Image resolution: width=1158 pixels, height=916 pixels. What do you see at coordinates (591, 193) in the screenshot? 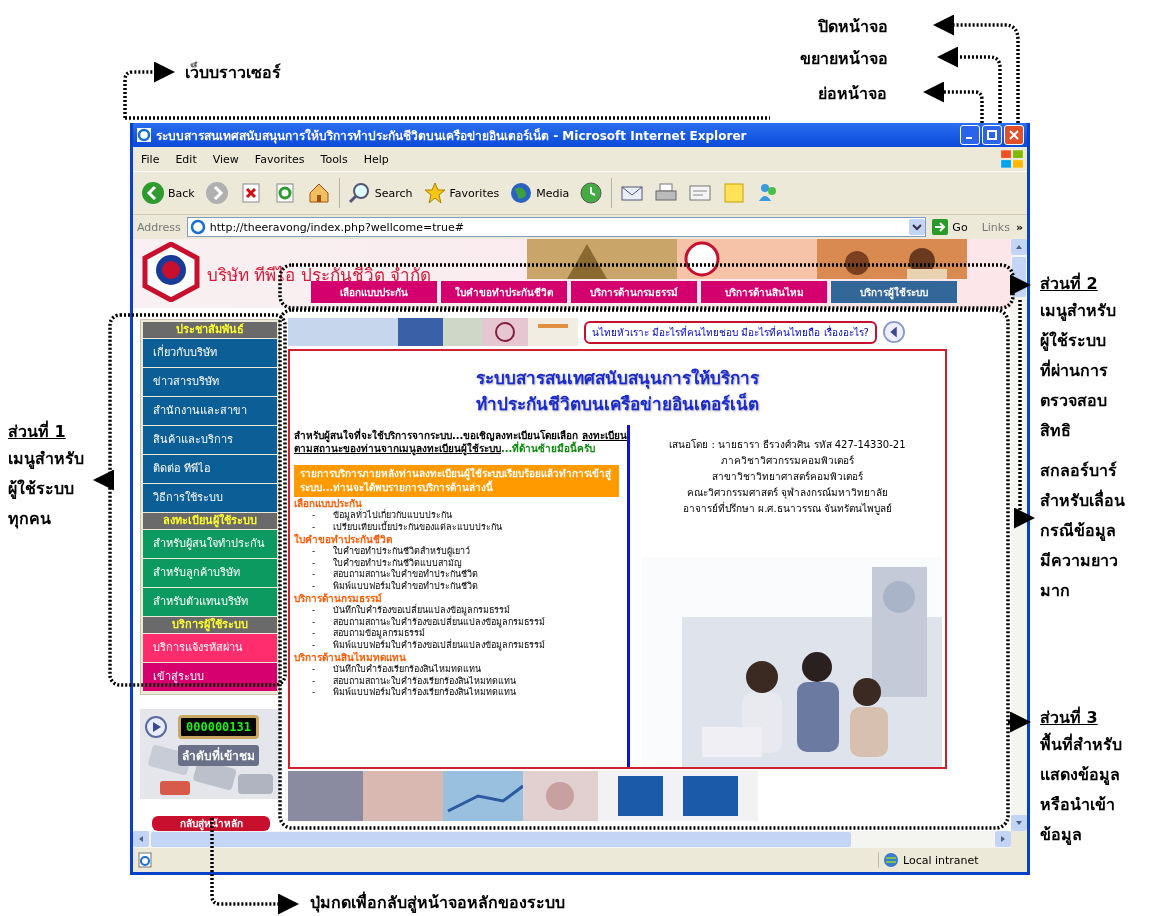
I see `clock-icon` at bounding box center [591, 193].